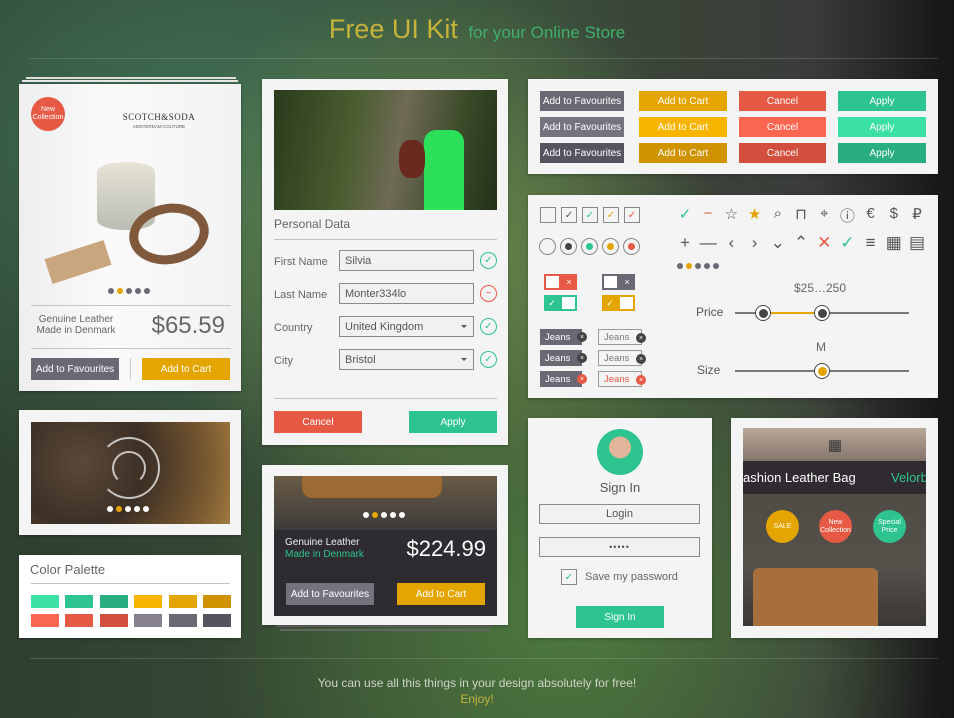  What do you see at coordinates (708, 243) in the screenshot?
I see `minus-icon: —` at bounding box center [708, 243].